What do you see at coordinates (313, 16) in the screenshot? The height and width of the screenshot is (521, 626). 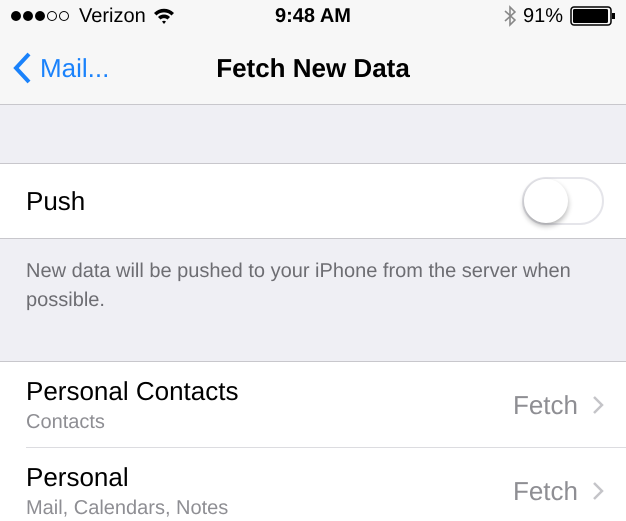 I see `clock-time: 9:48 AM` at bounding box center [313, 16].